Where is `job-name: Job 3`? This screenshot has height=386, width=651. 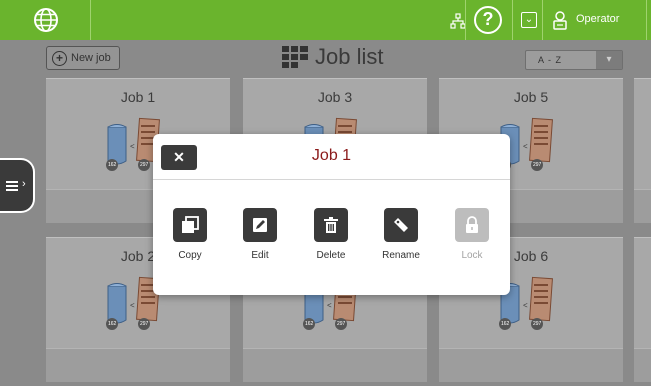 job-name: Job 3 is located at coordinates (335, 97).